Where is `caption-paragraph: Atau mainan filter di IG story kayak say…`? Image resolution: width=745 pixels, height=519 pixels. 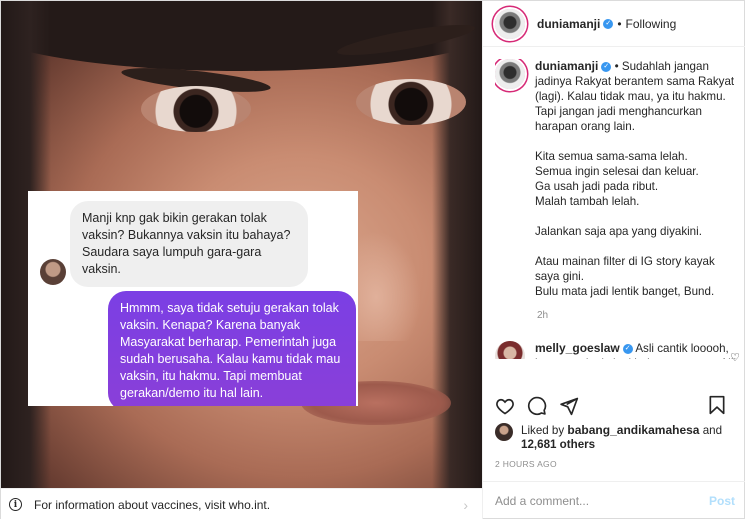 caption-paragraph: Atau mainan filter di IG story kayak say… is located at coordinates (625, 276).